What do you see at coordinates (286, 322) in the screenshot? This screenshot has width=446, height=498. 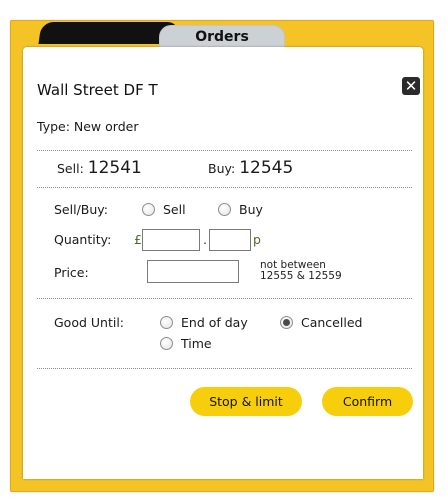 I see `cancelled-radio-button` at bounding box center [286, 322].